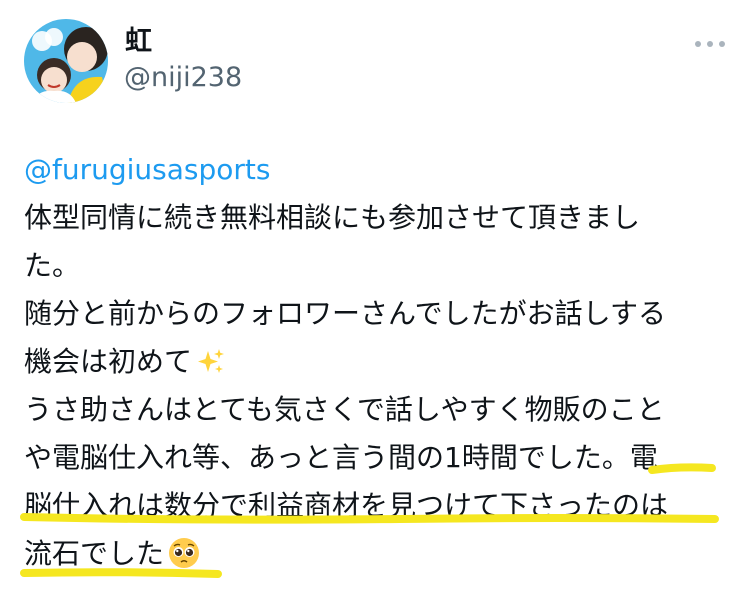 Image resolution: width=750 pixels, height=598 pixels. What do you see at coordinates (346, 505) in the screenshot?
I see `tweet-line: 脳仕入れは数分で利益商材を見つけて下さったのは` at bounding box center [346, 505].